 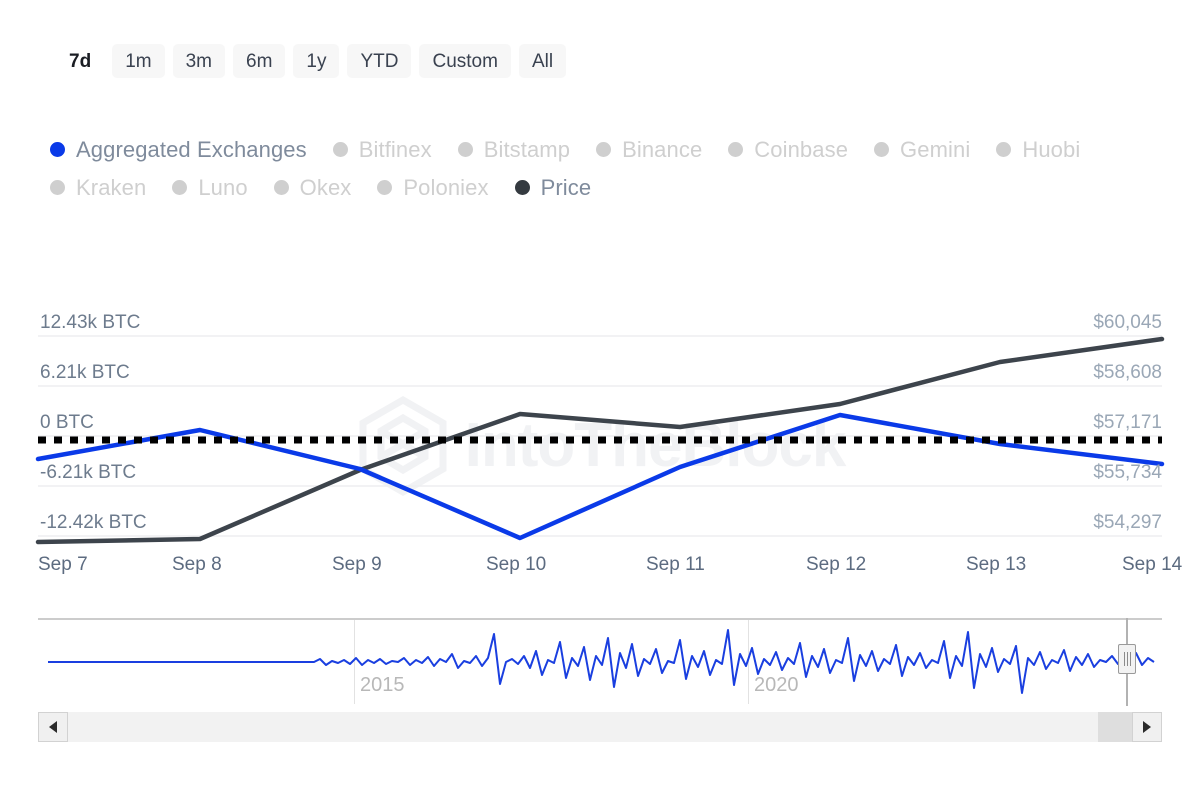 What do you see at coordinates (1115, 727) in the screenshot?
I see `scrollbar-thumb` at bounding box center [1115, 727].